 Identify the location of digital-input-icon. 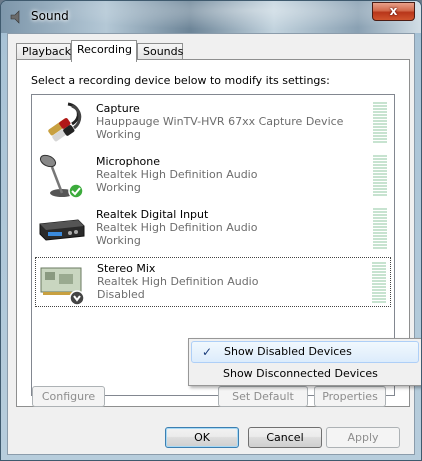
(62, 230).